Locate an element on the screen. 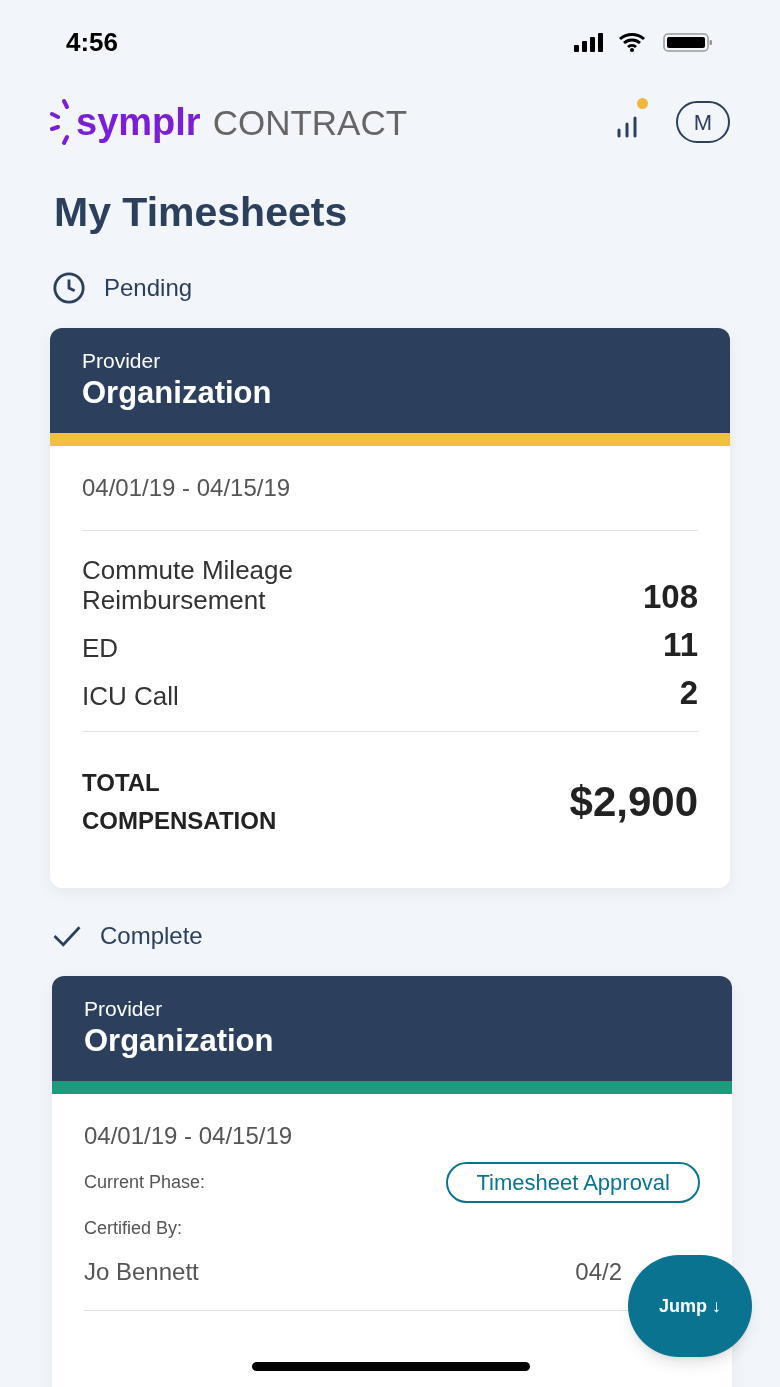 The width and height of the screenshot is (780, 1387). line-item-value: 108 is located at coordinates (670, 596).